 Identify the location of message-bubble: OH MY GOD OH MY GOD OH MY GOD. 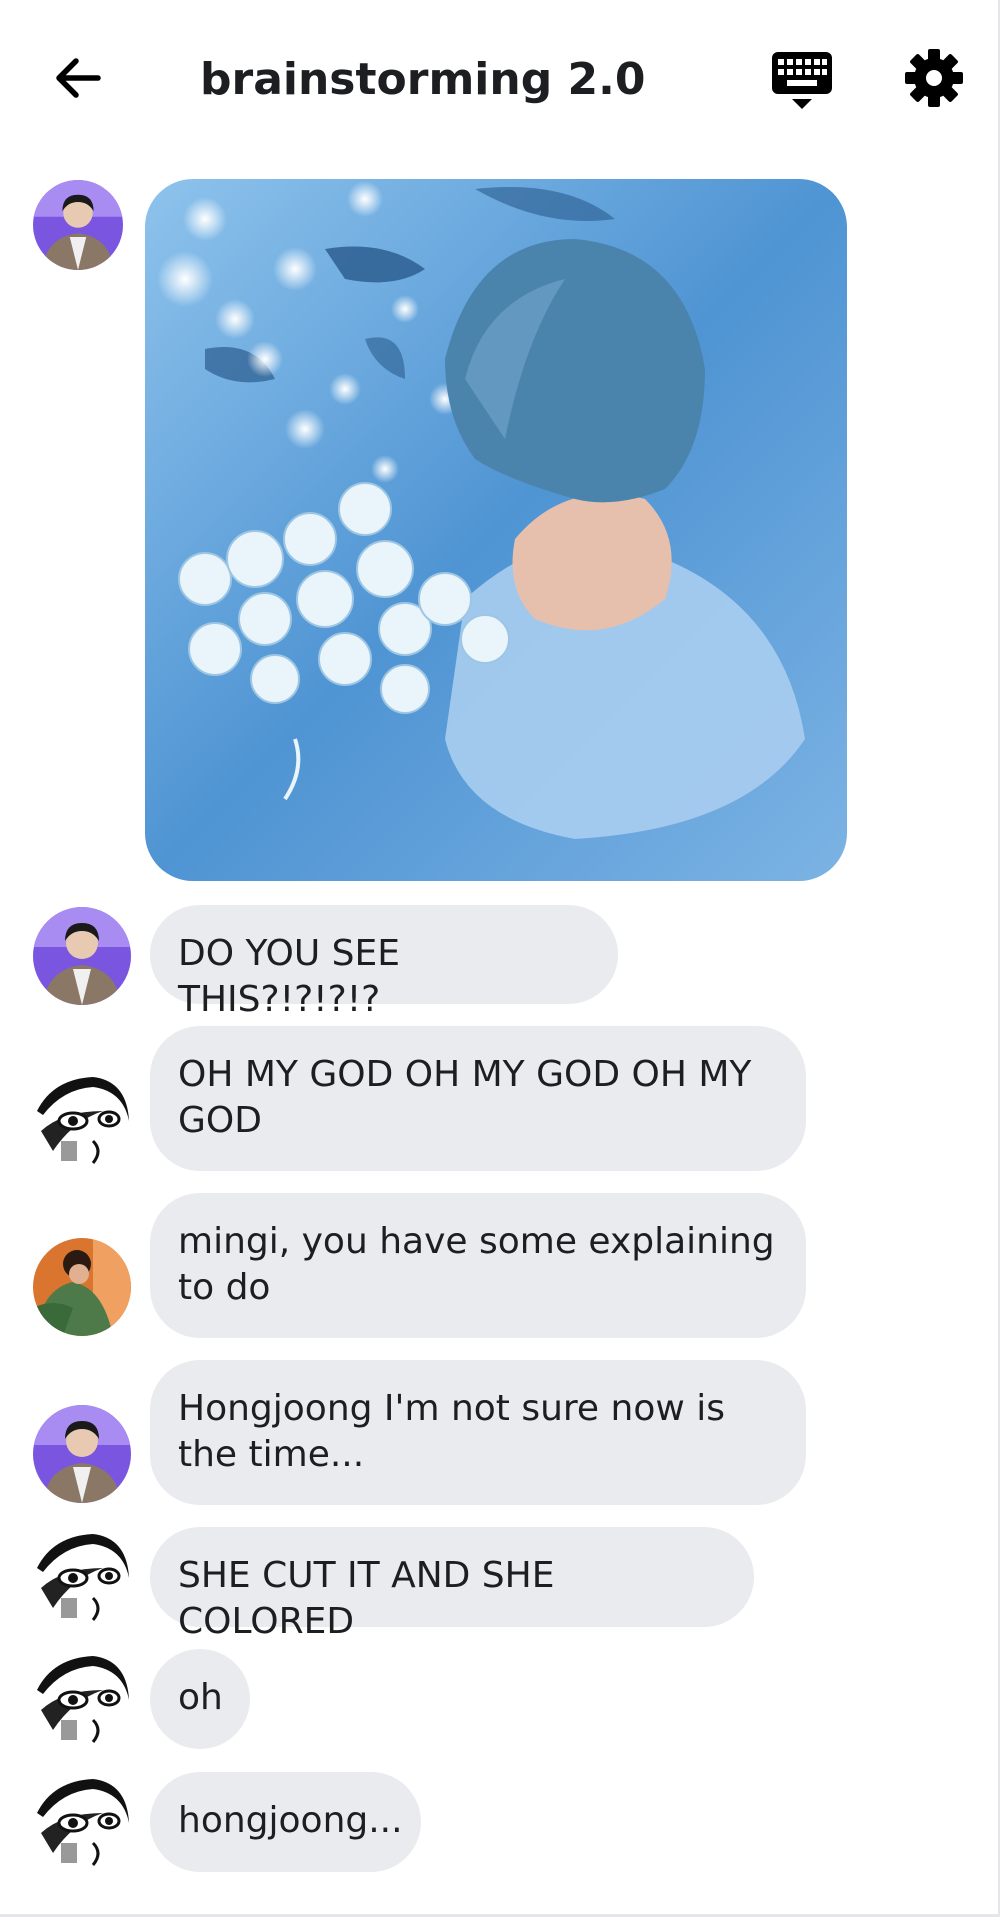
(478, 1098).